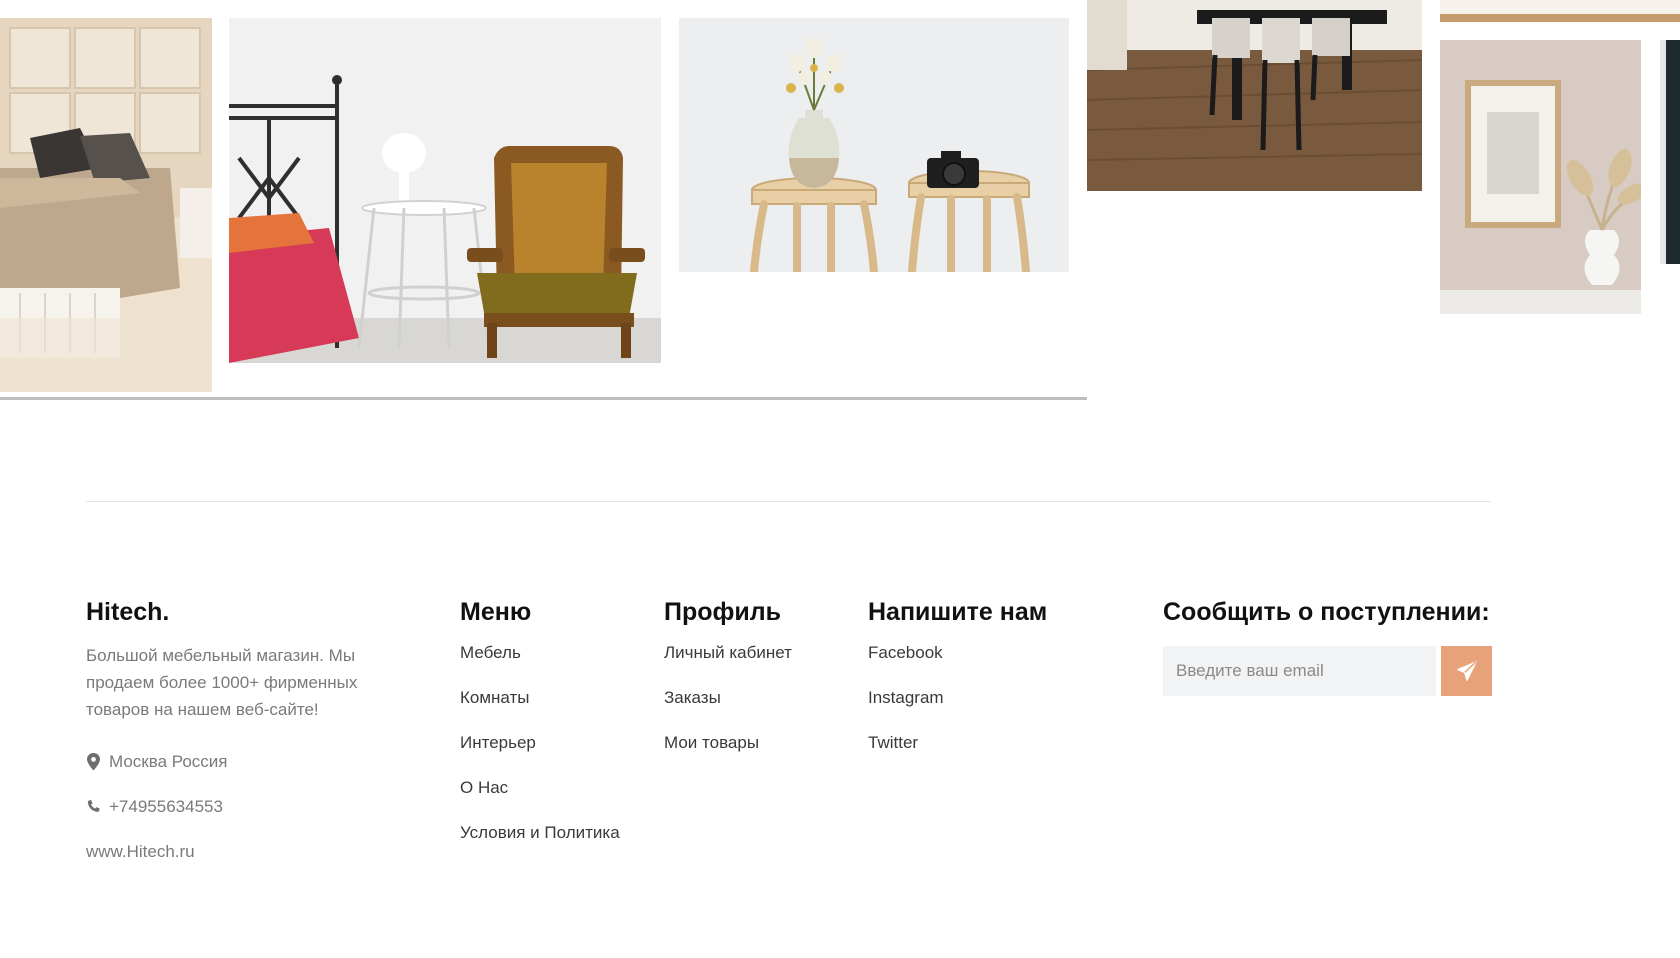 This screenshot has height=958, width=1680. What do you see at coordinates (1670, 152) in the screenshot?
I see `photo-edge-sliver` at bounding box center [1670, 152].